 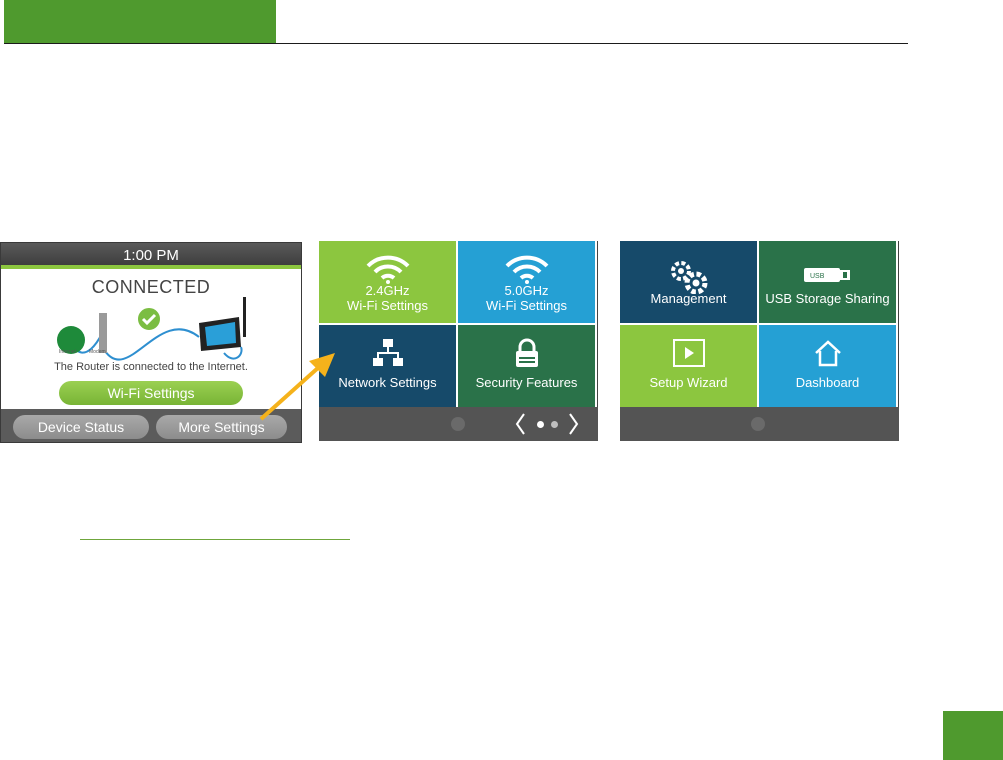 I want to click on clock-time: 1:00 PM, so click(x=151, y=255).